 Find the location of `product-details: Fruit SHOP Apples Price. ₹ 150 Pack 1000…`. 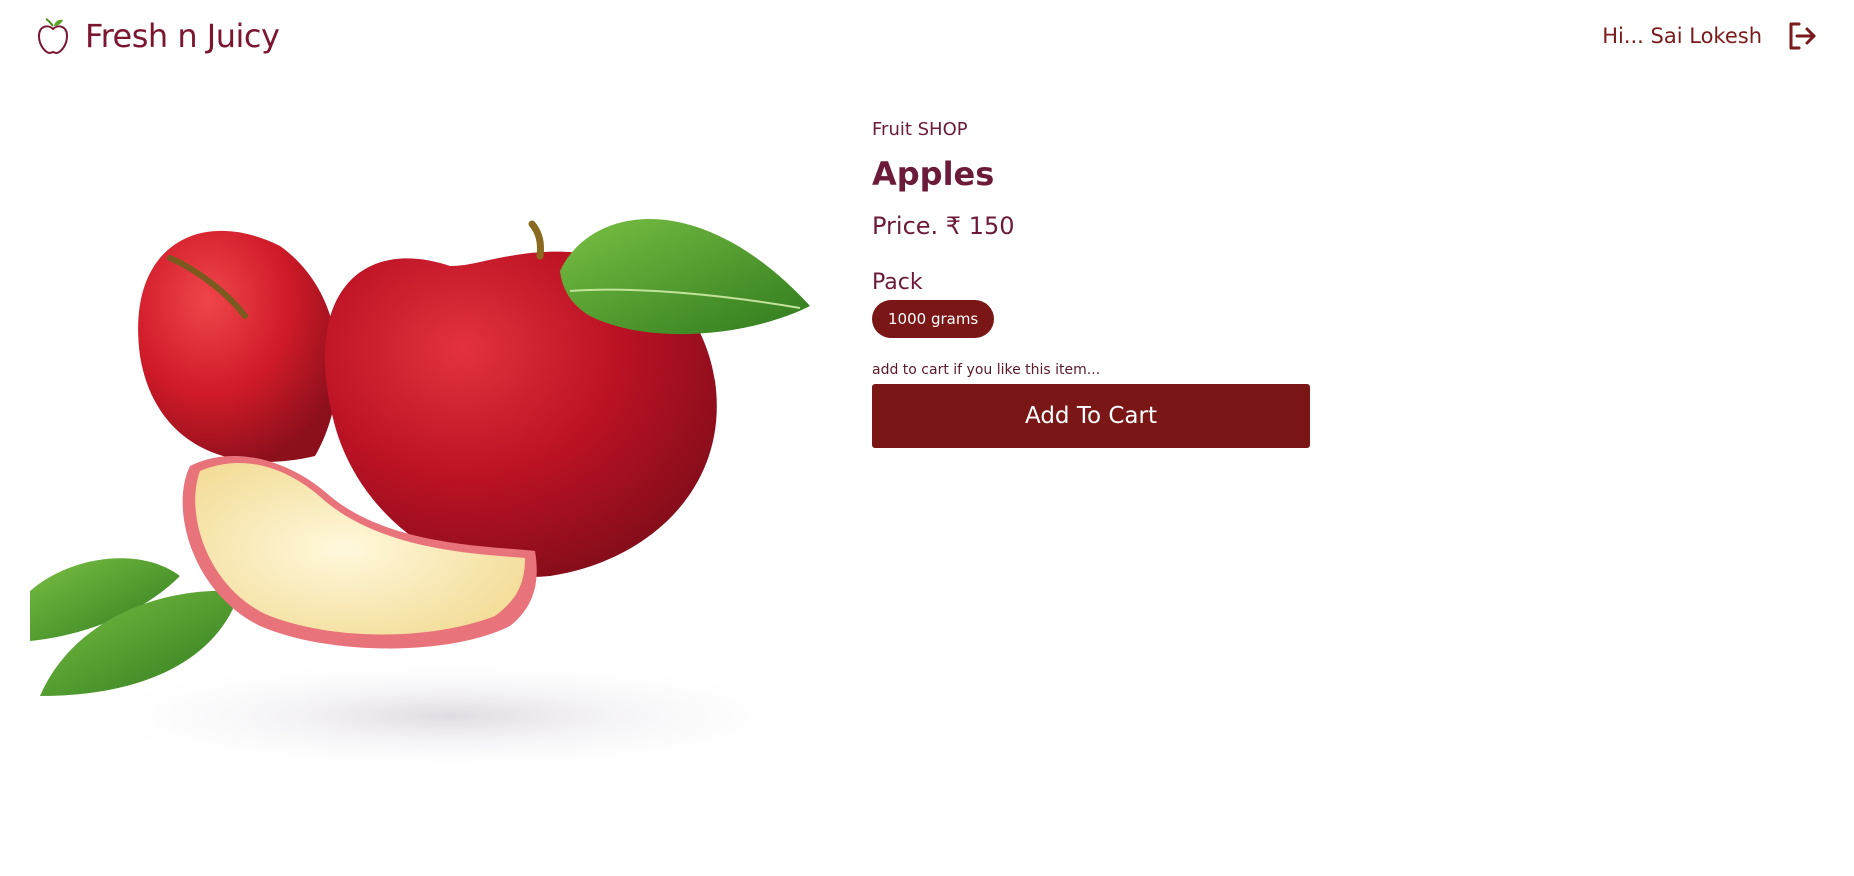

product-details: Fruit SHOP Apples Price. ₹ 150 Pack 1000… is located at coordinates (1092, 283).